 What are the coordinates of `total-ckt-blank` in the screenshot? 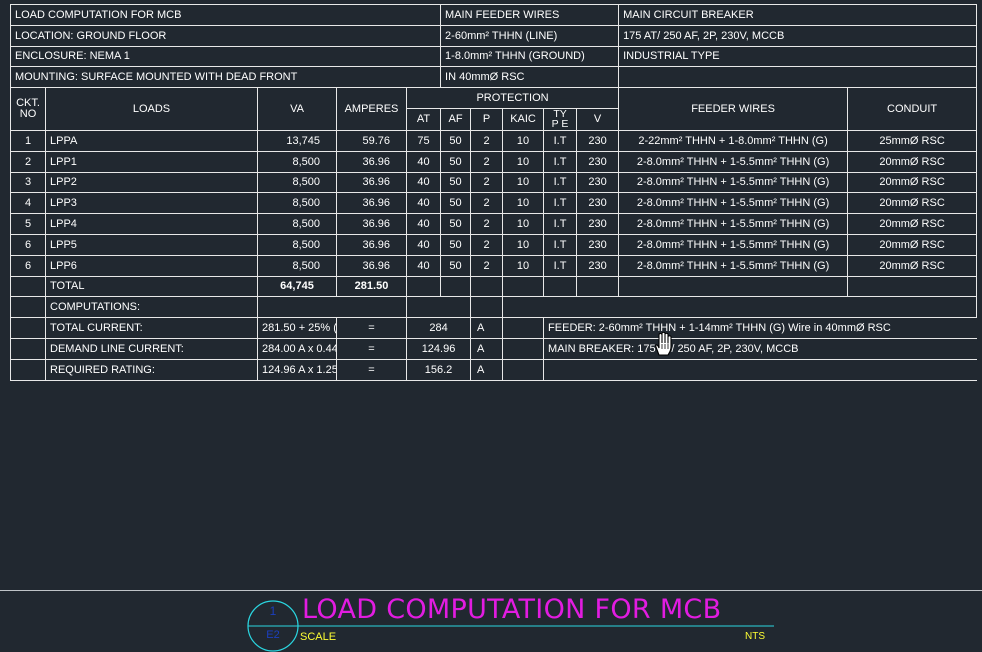 It's located at (28, 286).